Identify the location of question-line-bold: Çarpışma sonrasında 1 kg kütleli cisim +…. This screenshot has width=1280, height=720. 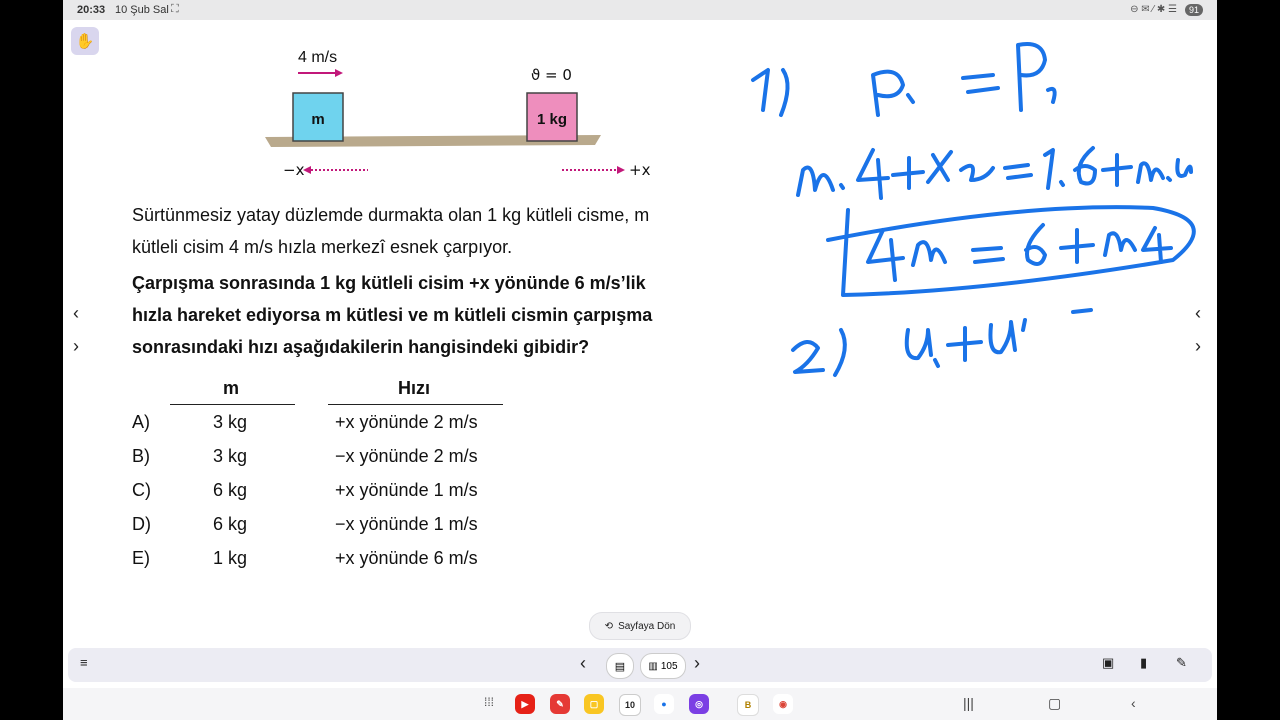
(389, 283).